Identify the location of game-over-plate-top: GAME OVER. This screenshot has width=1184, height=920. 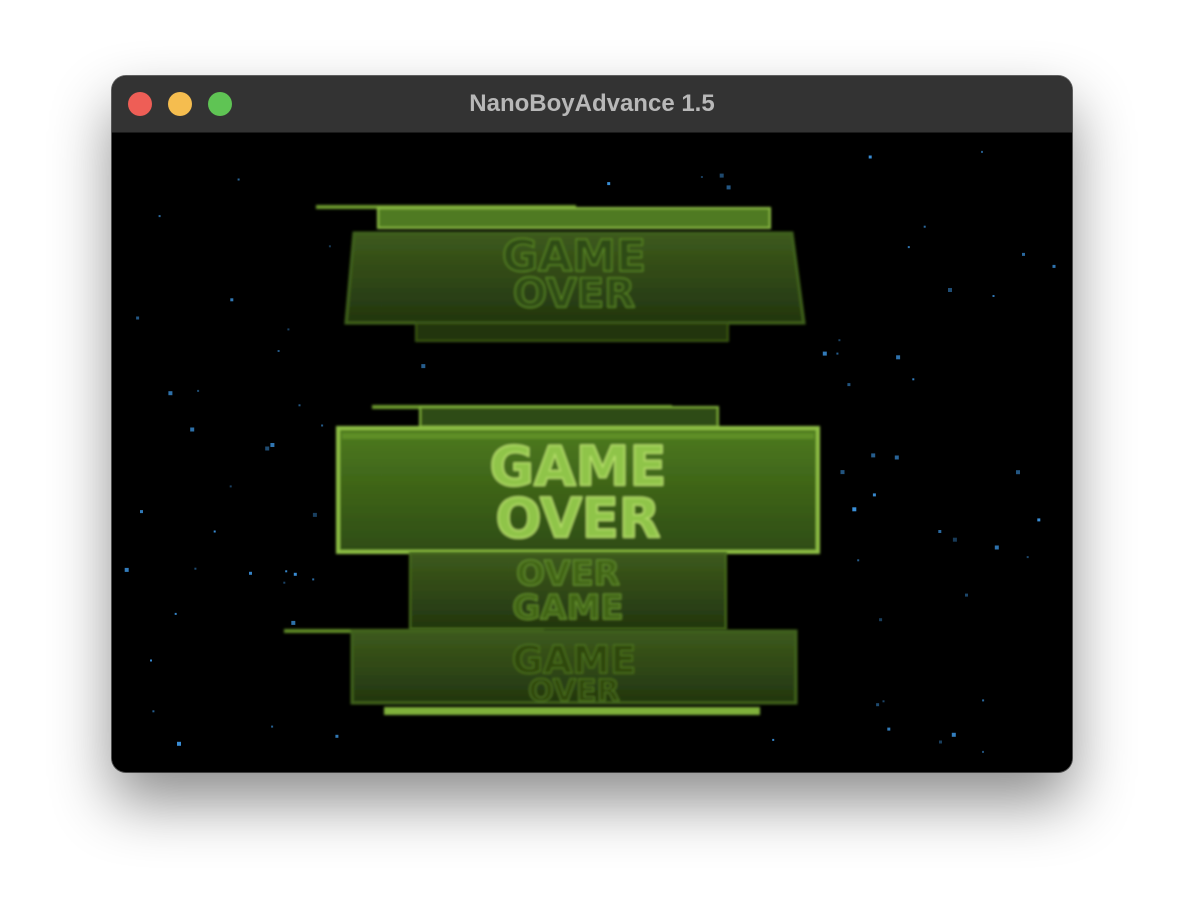
(561, 273).